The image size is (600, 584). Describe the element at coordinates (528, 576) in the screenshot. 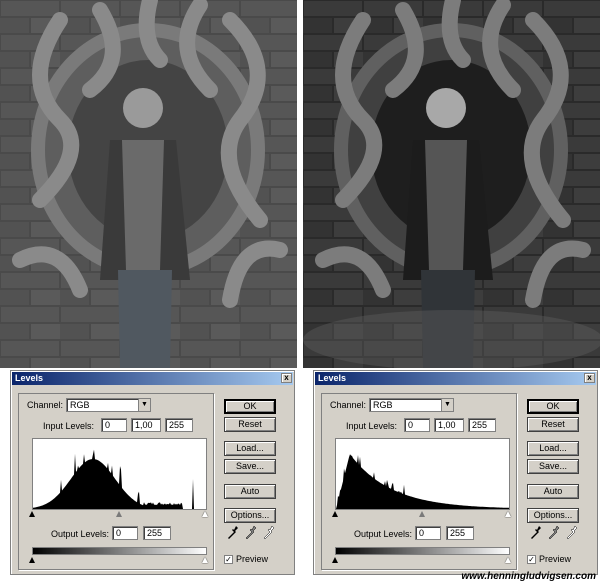

I see `watermark: www.henningludvigsen.com` at that location.